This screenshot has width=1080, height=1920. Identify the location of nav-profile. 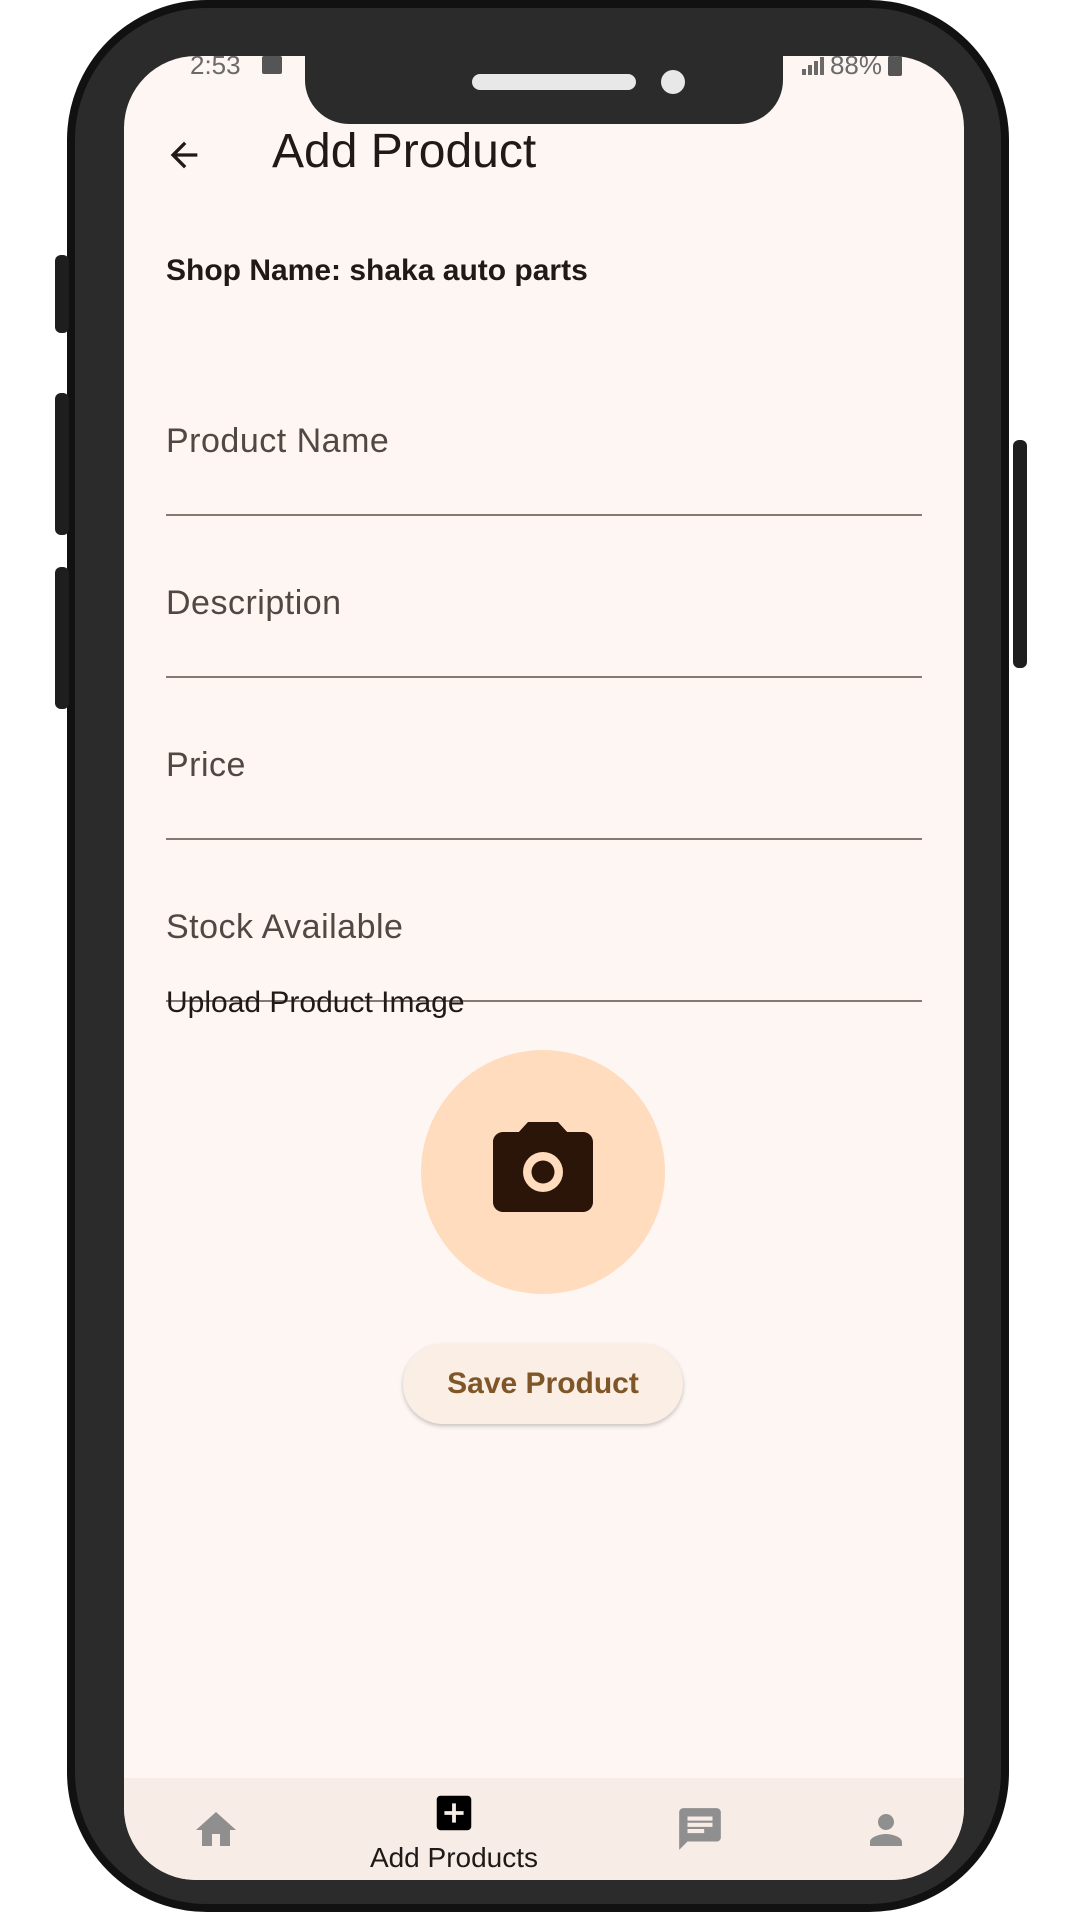
(886, 1829).